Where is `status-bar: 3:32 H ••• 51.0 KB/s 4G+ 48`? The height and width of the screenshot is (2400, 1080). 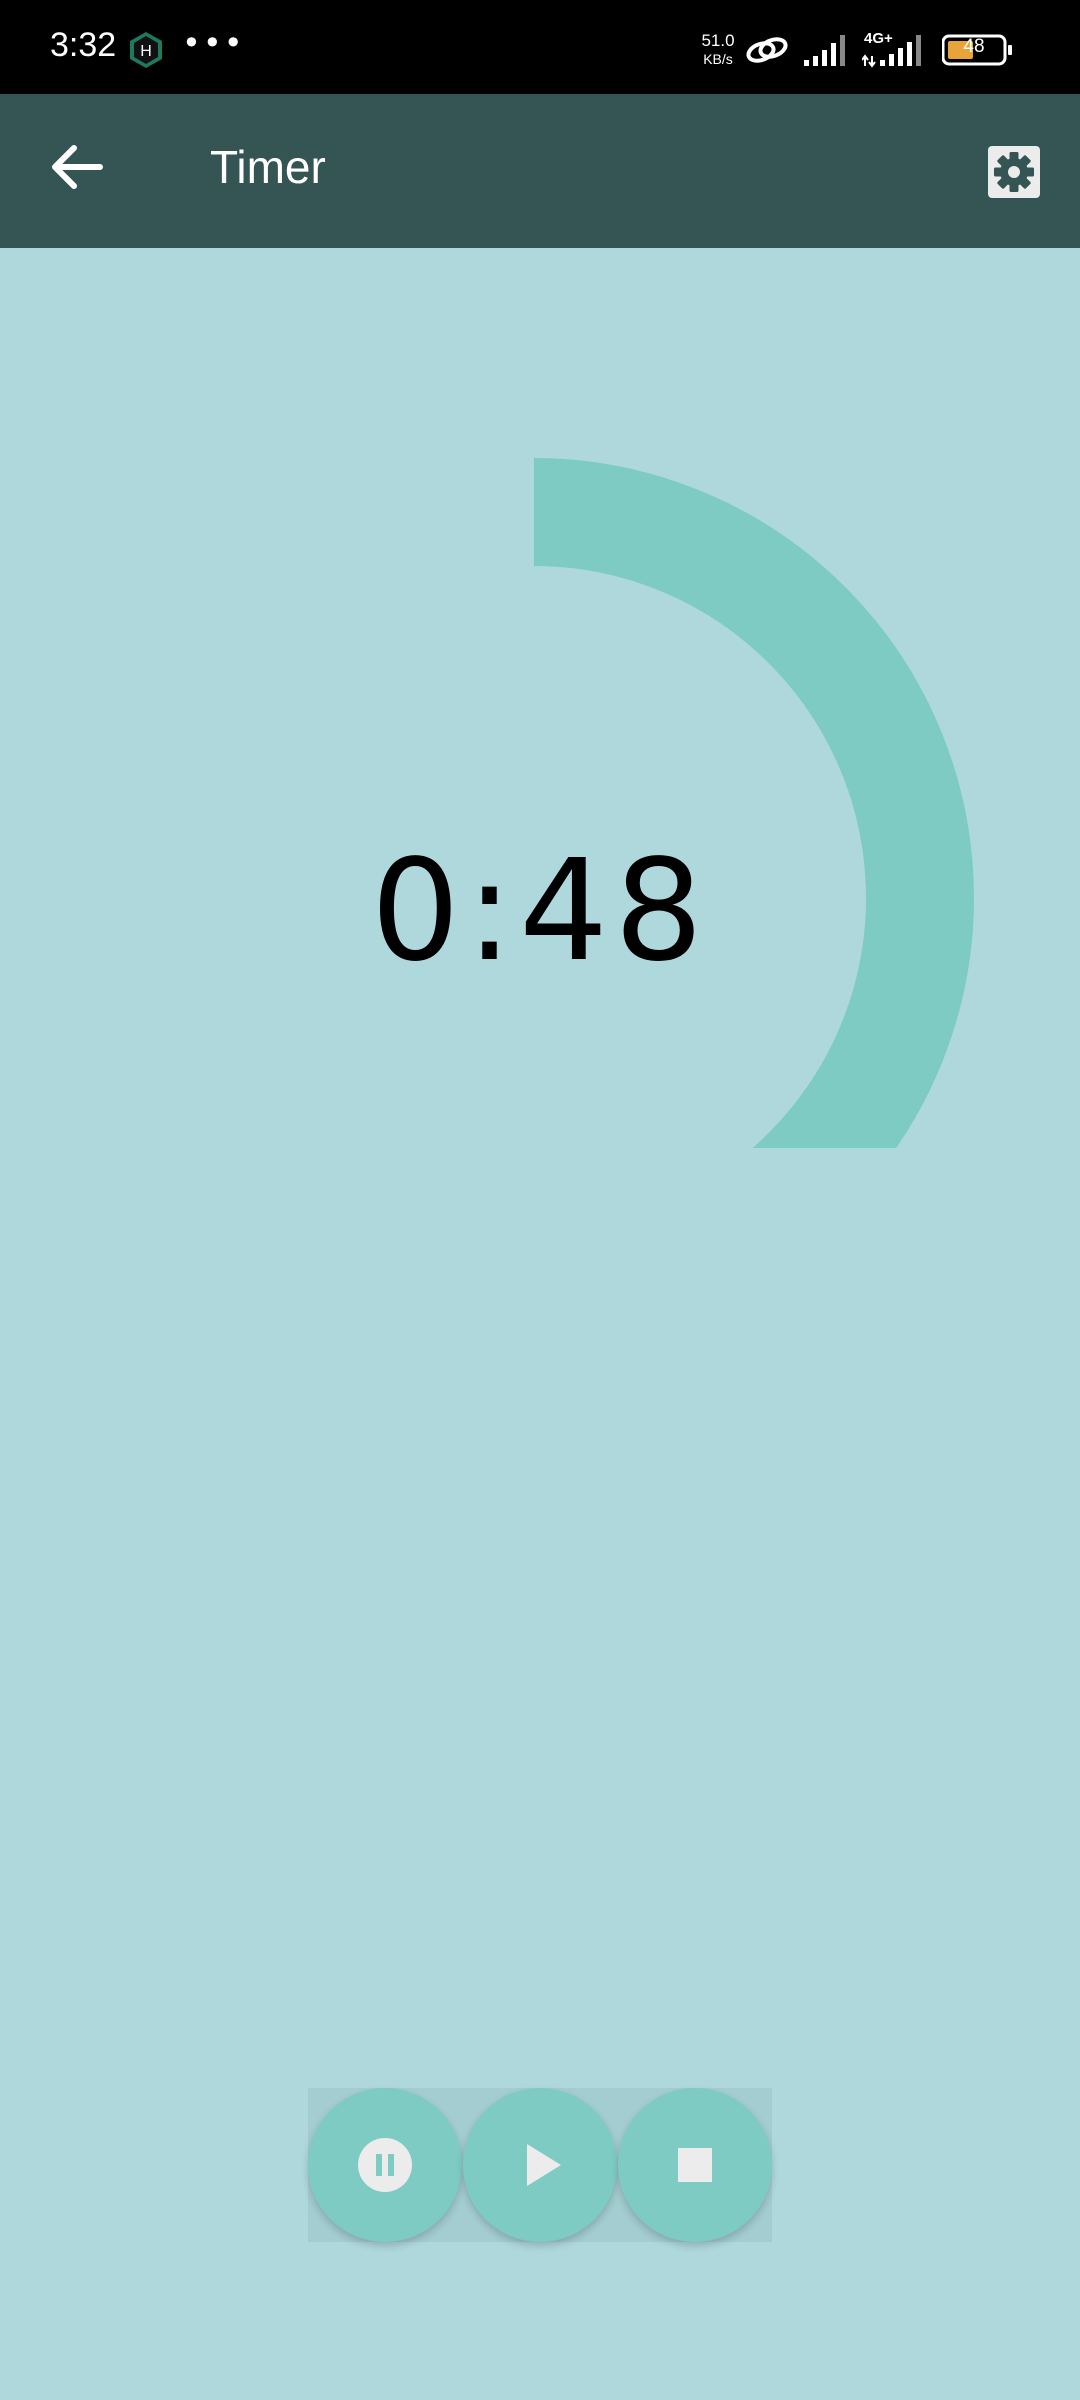
status-bar: 3:32 H ••• 51.0 KB/s 4G+ 48 is located at coordinates (540, 47).